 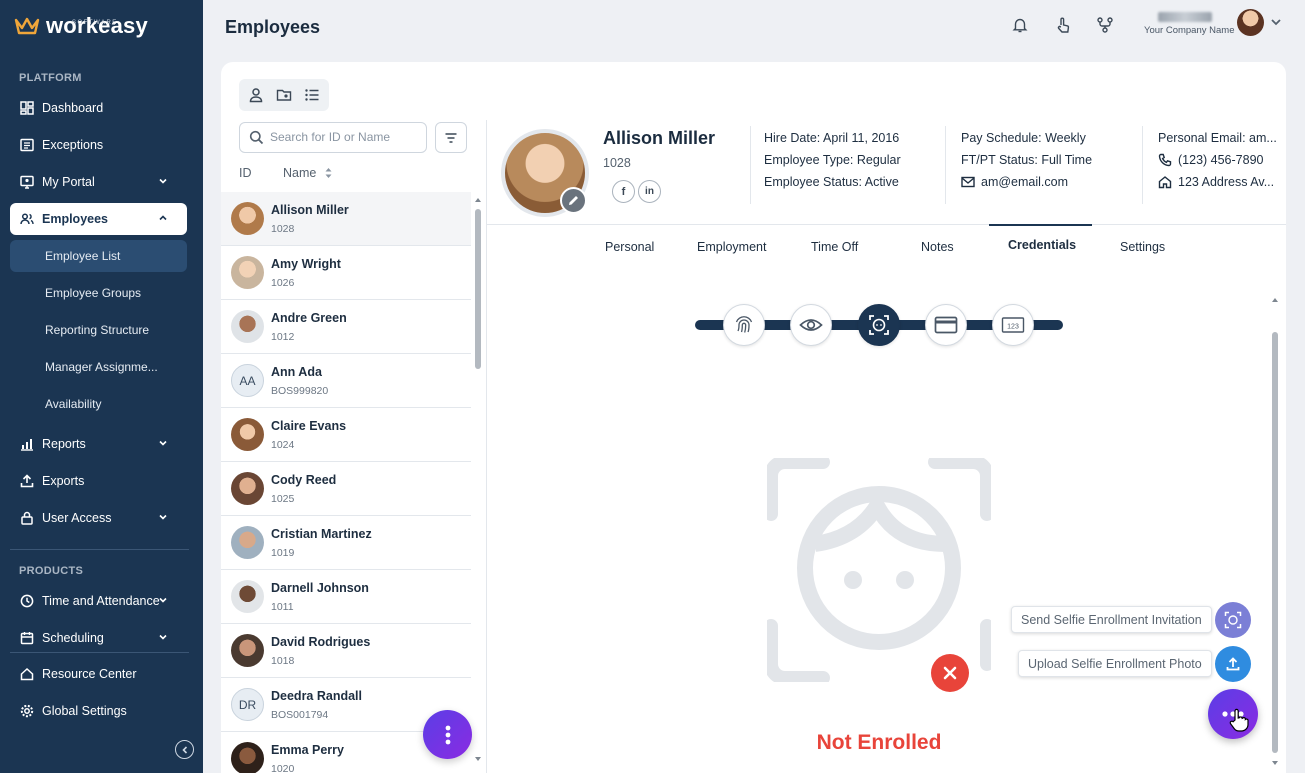 What do you see at coordinates (1025, 182) in the screenshot?
I see `work-email-text: am@email.com` at bounding box center [1025, 182].